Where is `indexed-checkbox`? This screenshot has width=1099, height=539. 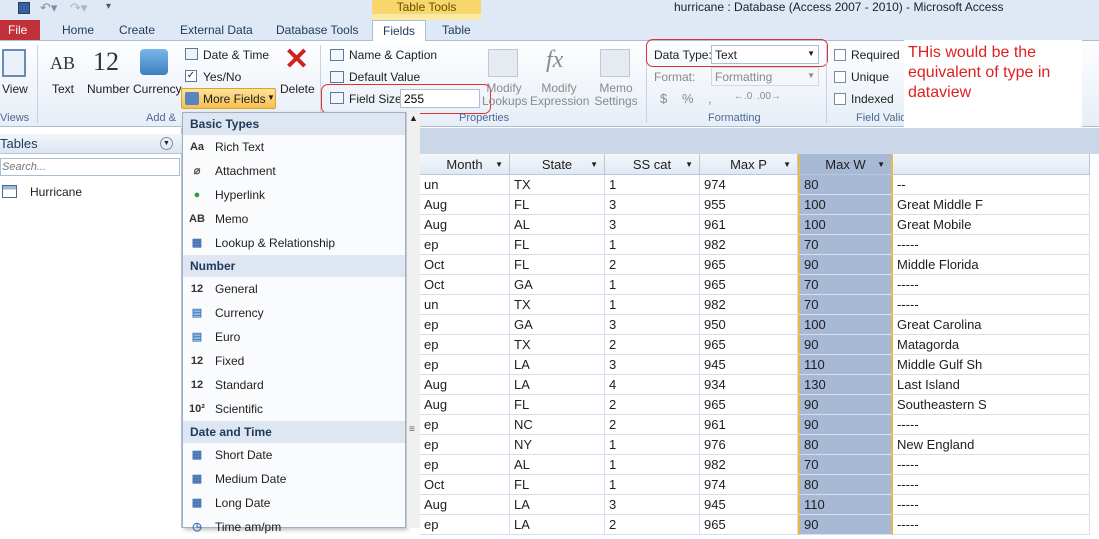
indexed-checkbox is located at coordinates (840, 99).